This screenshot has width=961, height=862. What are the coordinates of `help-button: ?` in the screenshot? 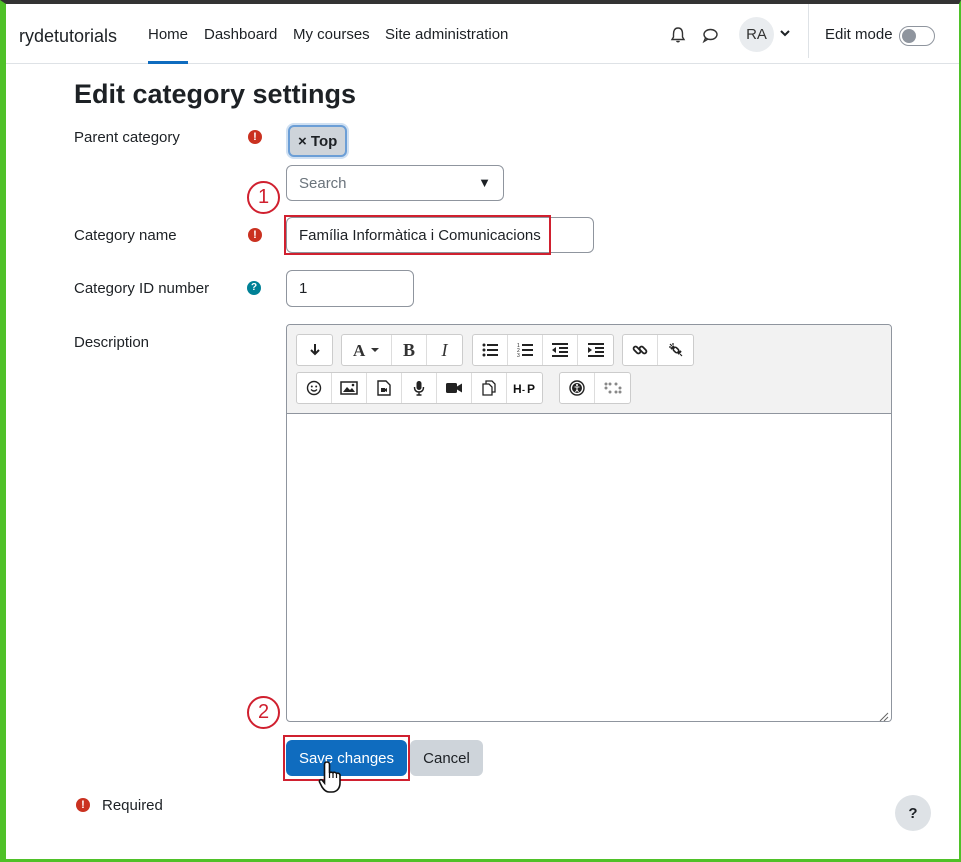 It's located at (913, 813).